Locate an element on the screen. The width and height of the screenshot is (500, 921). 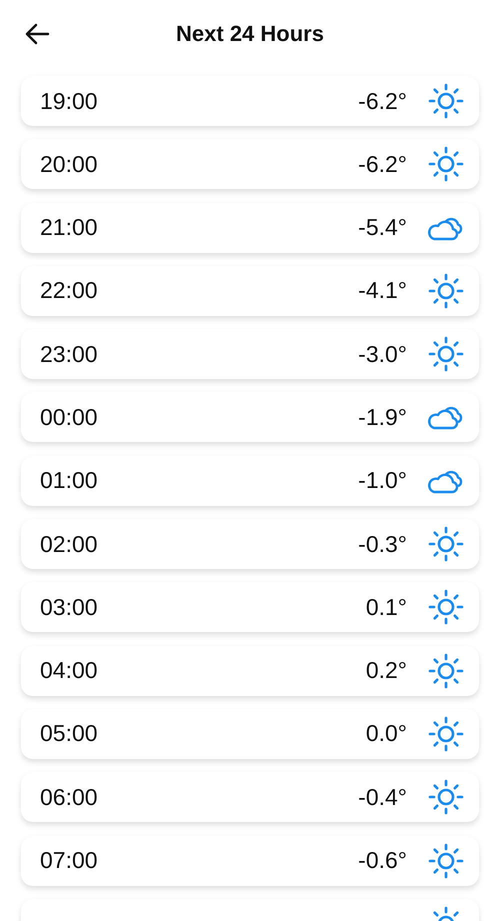
temperature: 0.2° is located at coordinates (386, 670).